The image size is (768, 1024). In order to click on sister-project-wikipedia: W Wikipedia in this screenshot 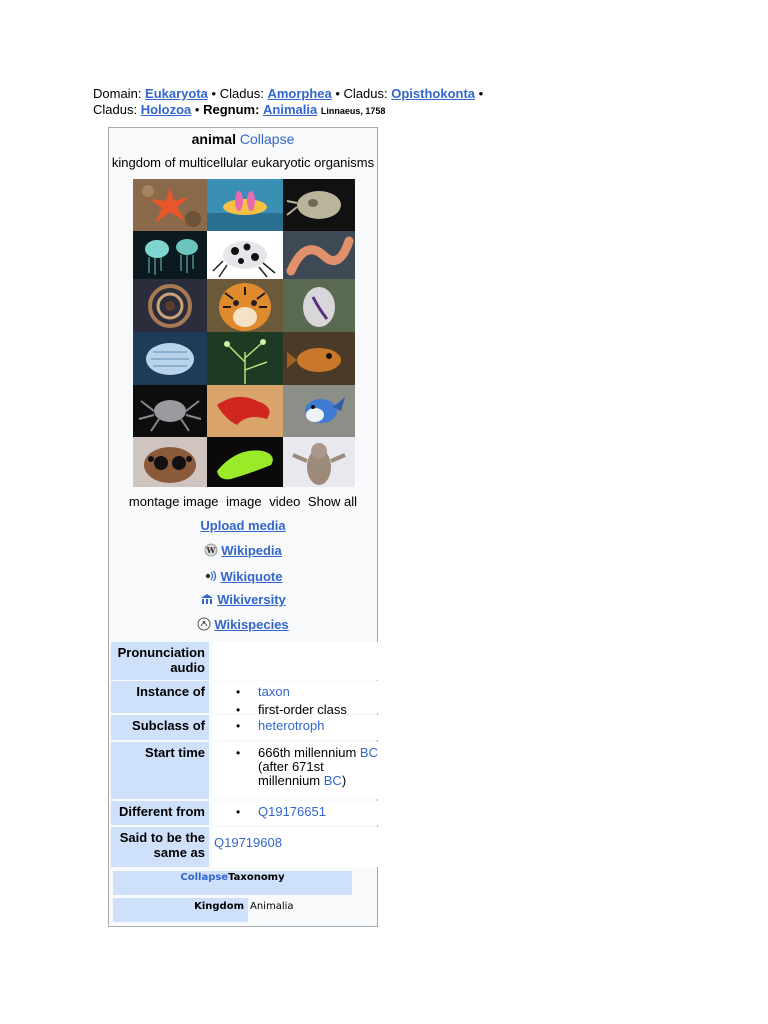, I will do `click(243, 550)`.